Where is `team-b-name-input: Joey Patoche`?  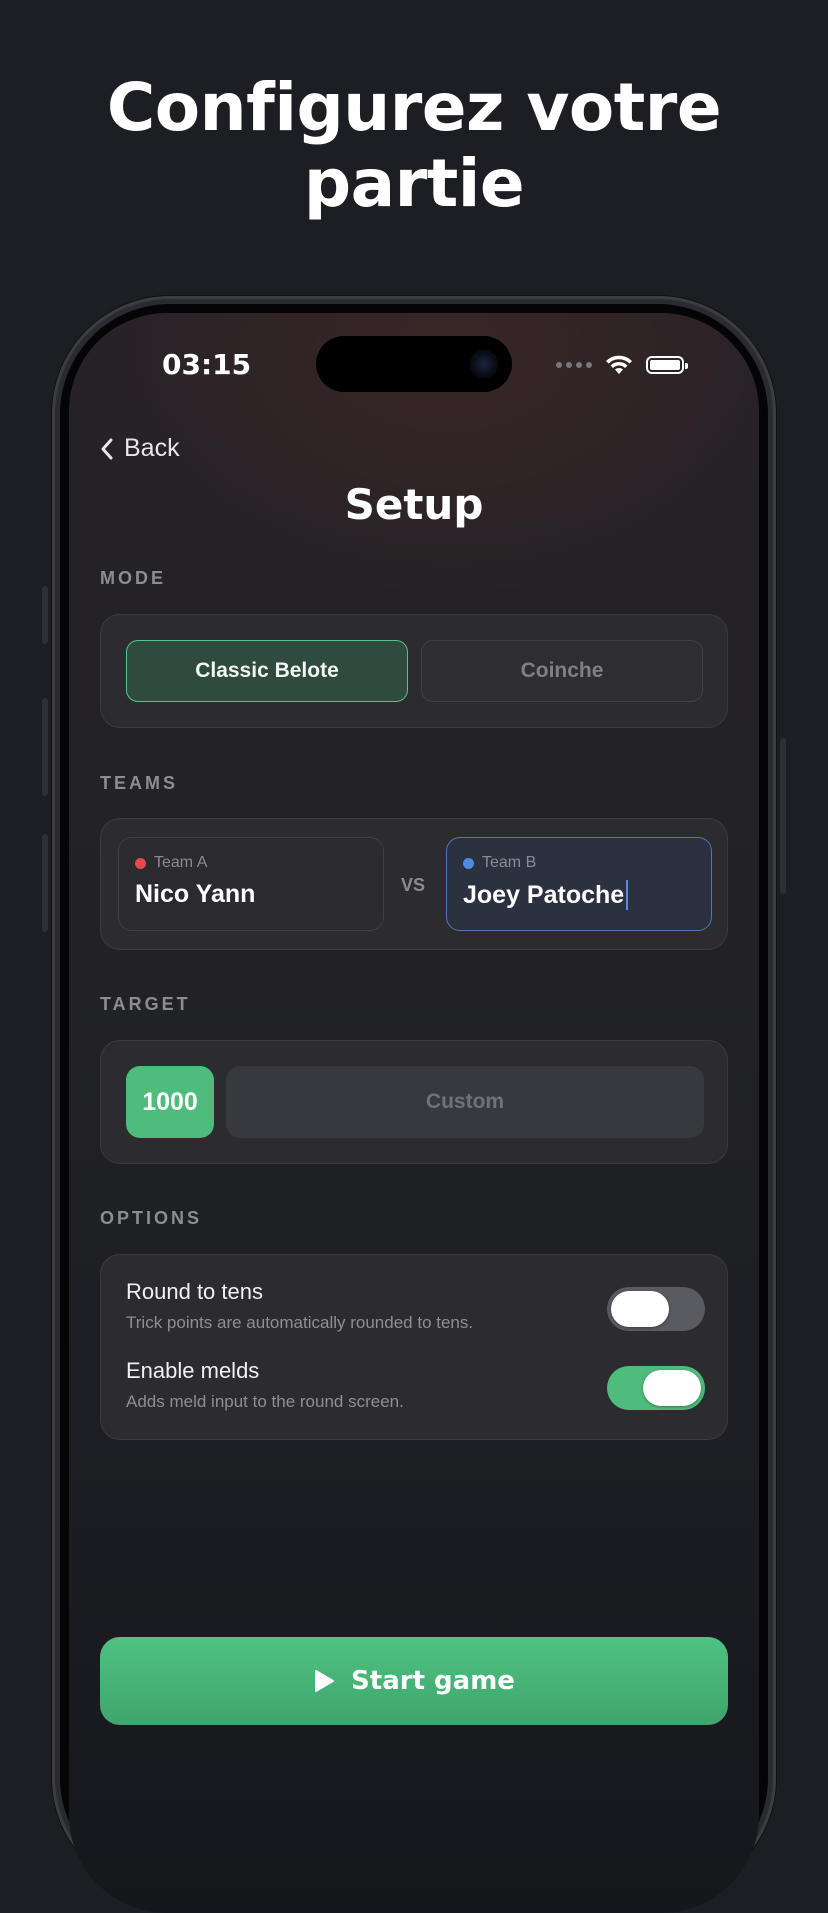
team-b-name-input: Joey Patoche is located at coordinates (579, 895).